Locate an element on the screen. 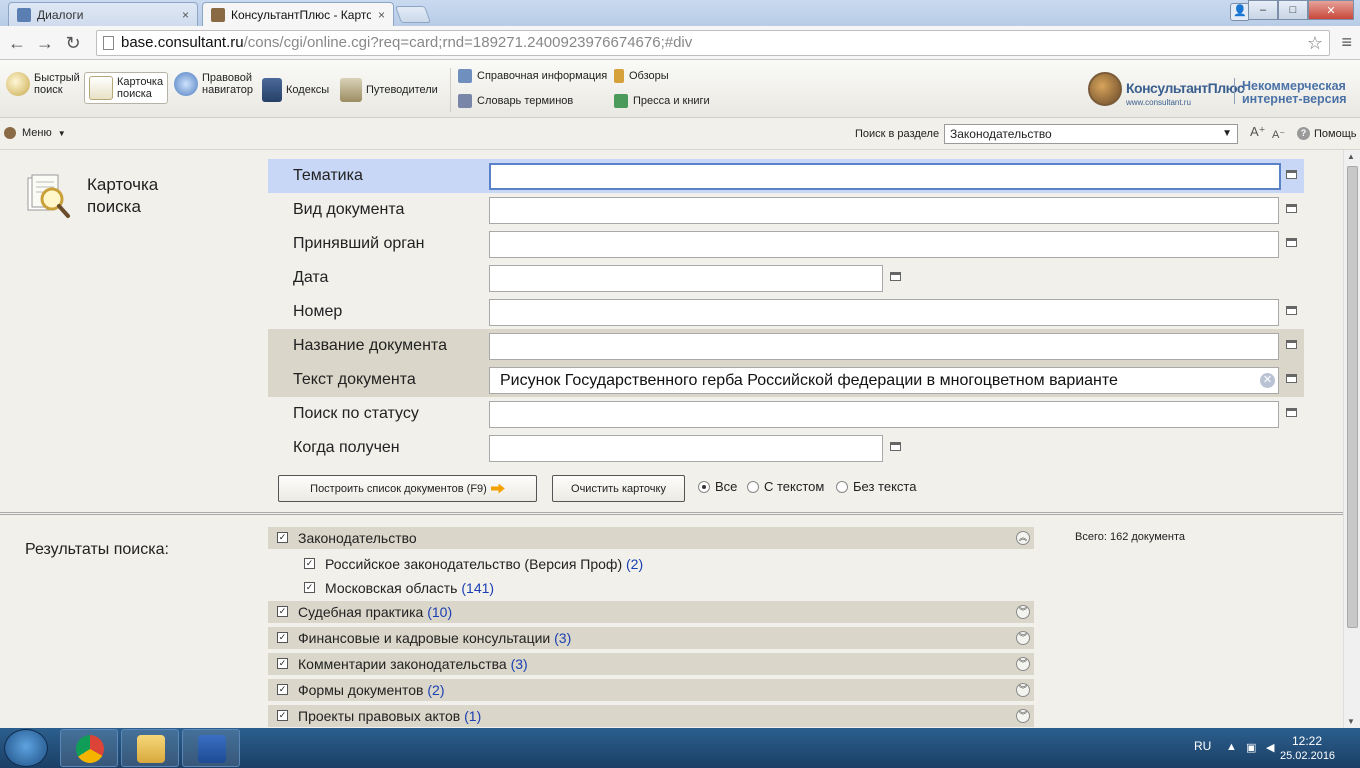 The width and height of the screenshot is (1360, 768). doc-count-link: (10) is located at coordinates (439, 612).